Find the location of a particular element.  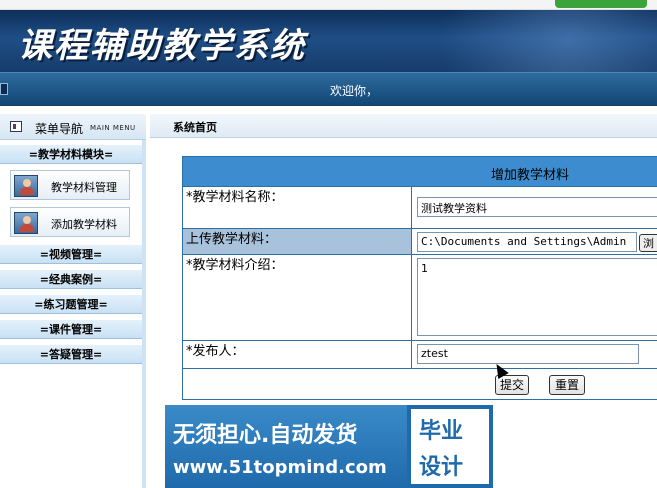

welcome-bar: 欢迎你， is located at coordinates (328, 89).